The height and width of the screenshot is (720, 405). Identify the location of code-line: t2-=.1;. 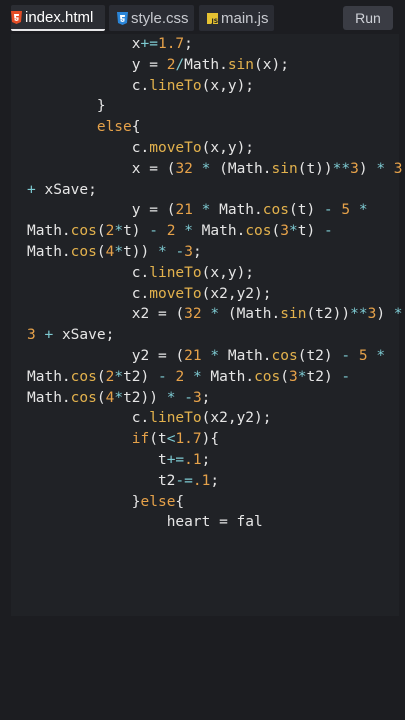
(188, 480).